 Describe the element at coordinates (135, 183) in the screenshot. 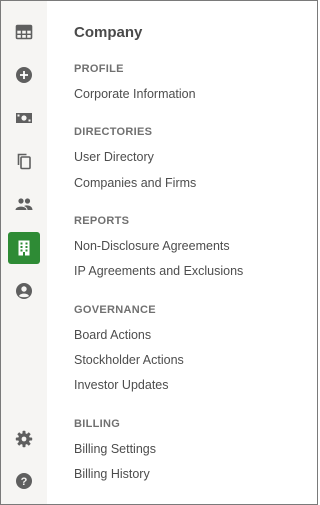

I see `link-companies-and-firms: Companies and Firms` at that location.